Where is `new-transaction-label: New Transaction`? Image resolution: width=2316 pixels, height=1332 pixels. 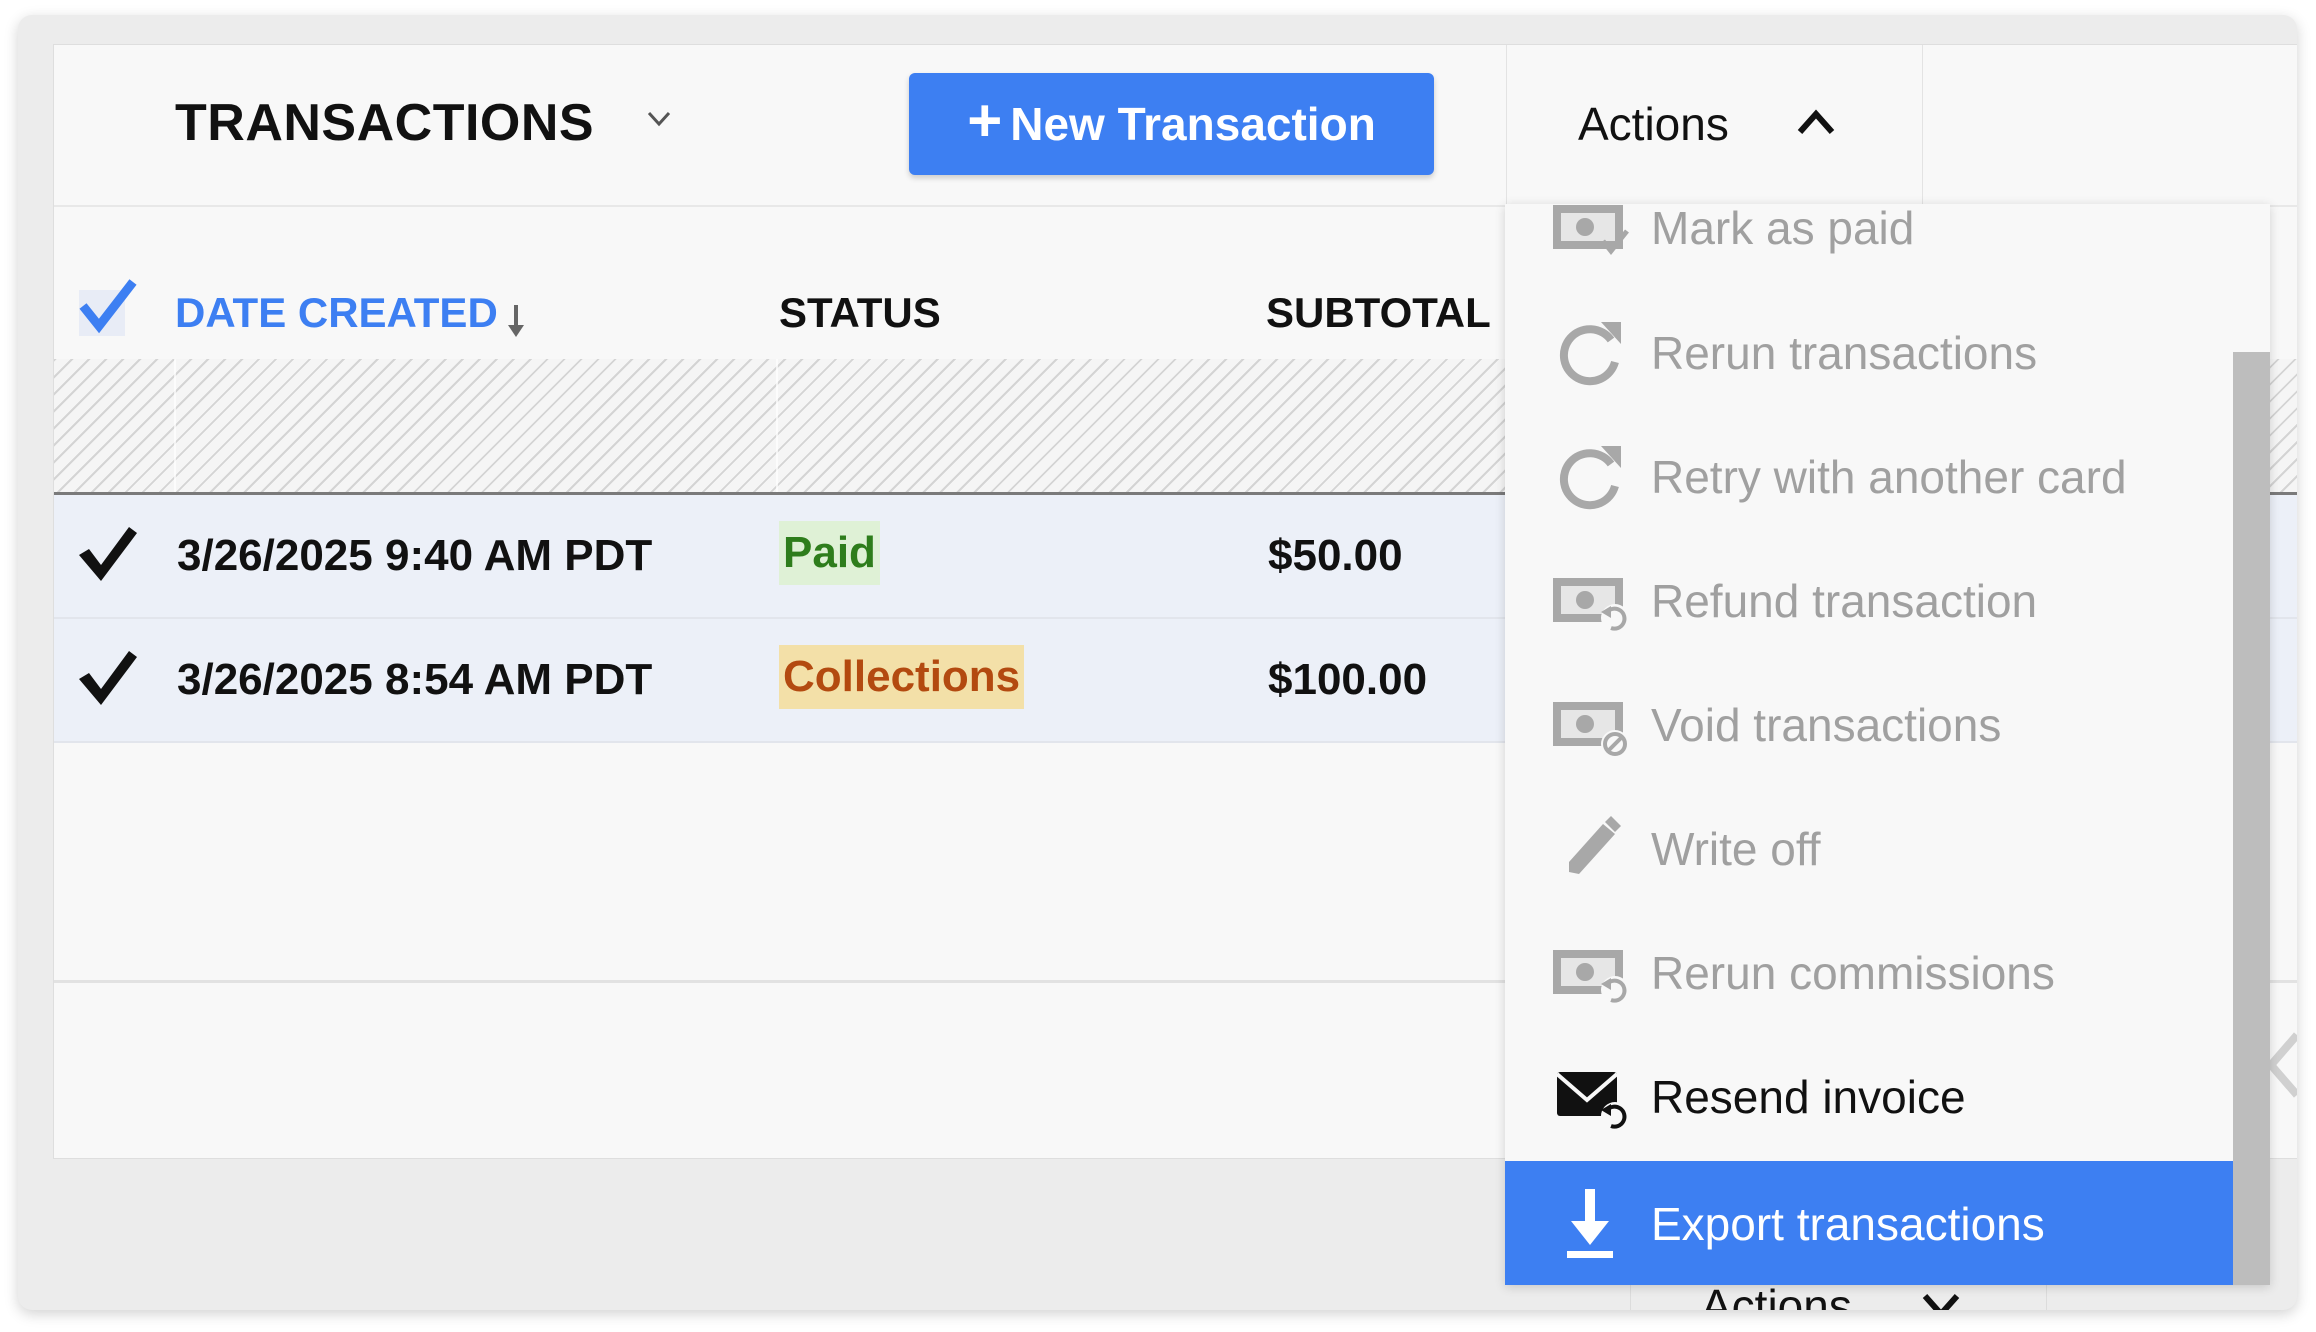
new-transaction-label: New Transaction is located at coordinates (1193, 124).